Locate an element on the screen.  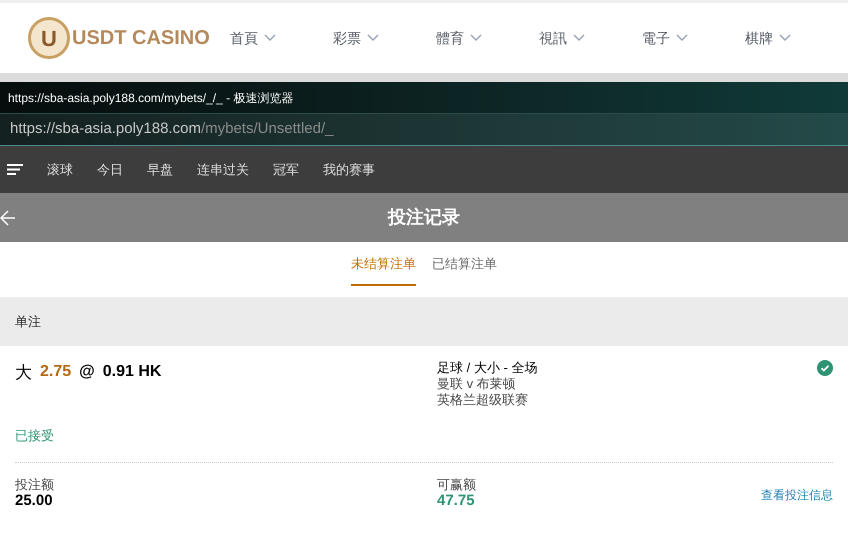
bet-odds: 0.91 HK is located at coordinates (132, 372).